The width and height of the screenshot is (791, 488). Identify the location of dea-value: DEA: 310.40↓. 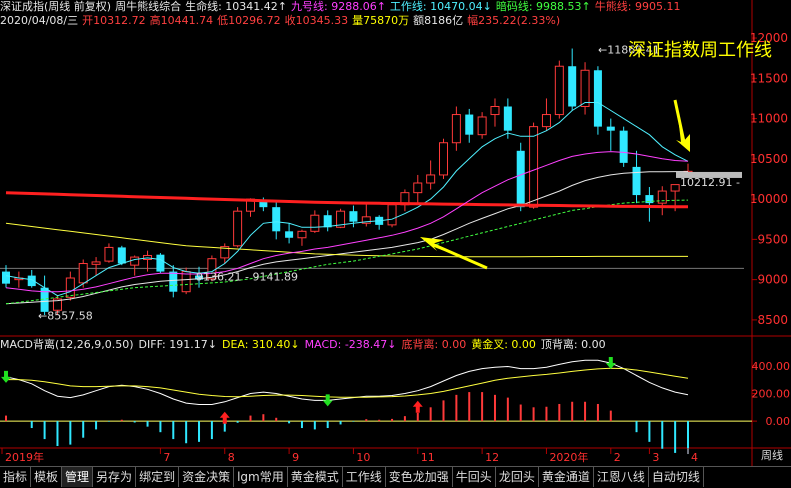
(260, 344).